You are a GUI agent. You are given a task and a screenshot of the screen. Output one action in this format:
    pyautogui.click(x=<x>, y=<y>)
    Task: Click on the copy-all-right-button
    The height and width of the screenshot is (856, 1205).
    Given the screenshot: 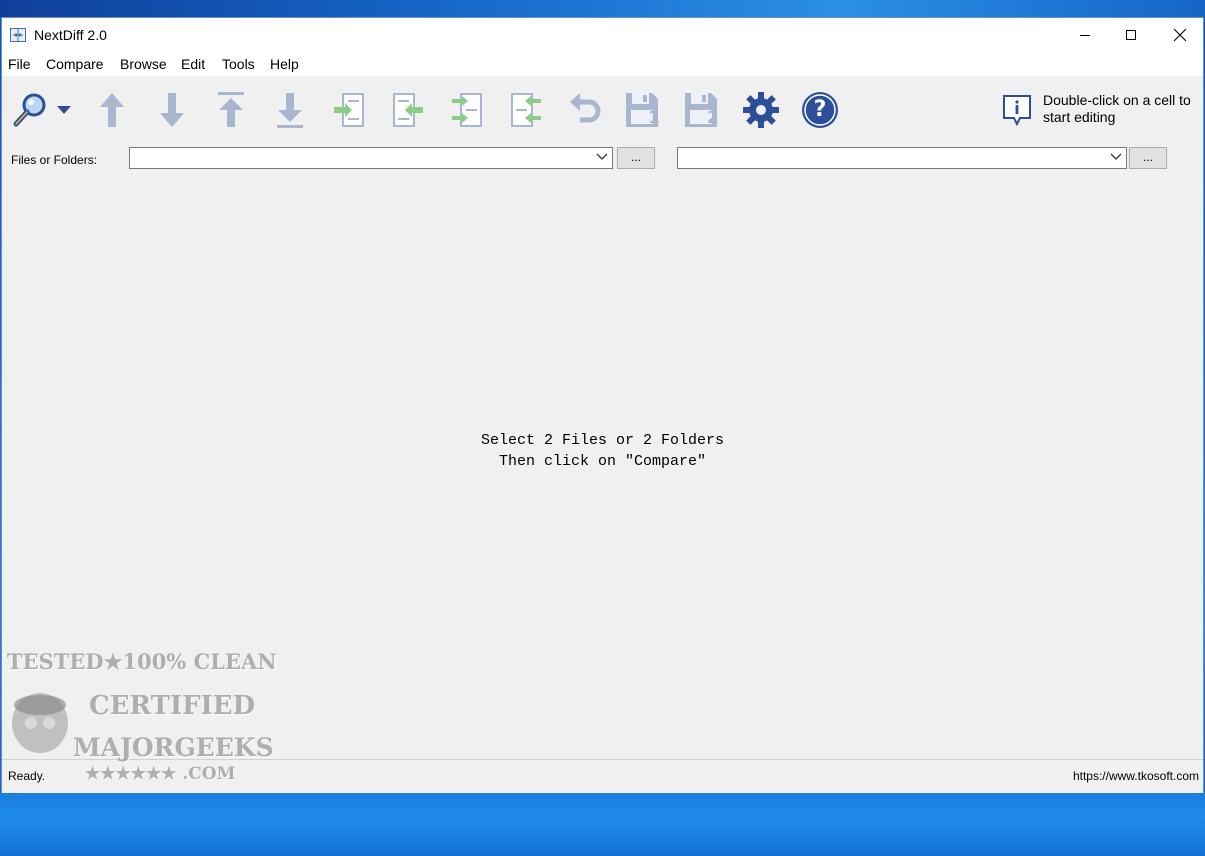 What is the action you would take?
    pyautogui.click(x=467, y=110)
    